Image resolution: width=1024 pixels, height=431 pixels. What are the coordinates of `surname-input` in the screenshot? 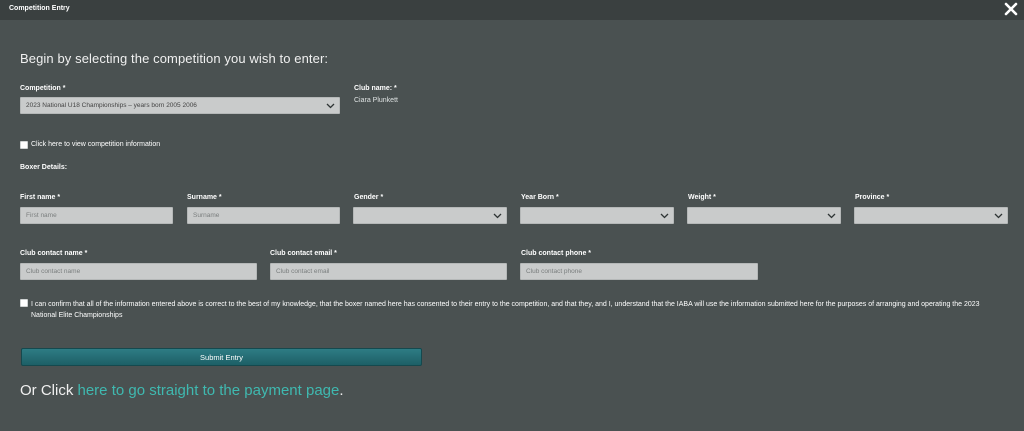 It's located at (263, 215).